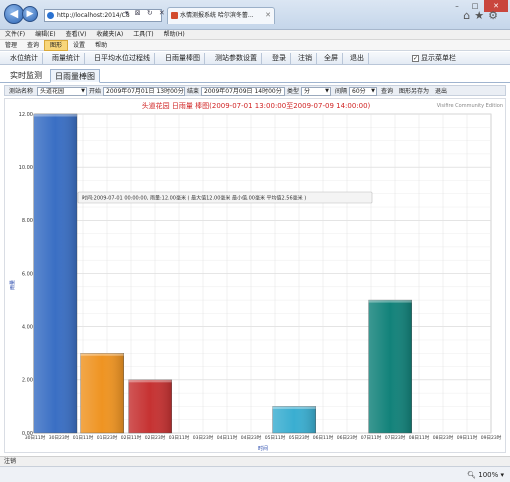  I want to click on nav-login: 登录, so click(279, 58).